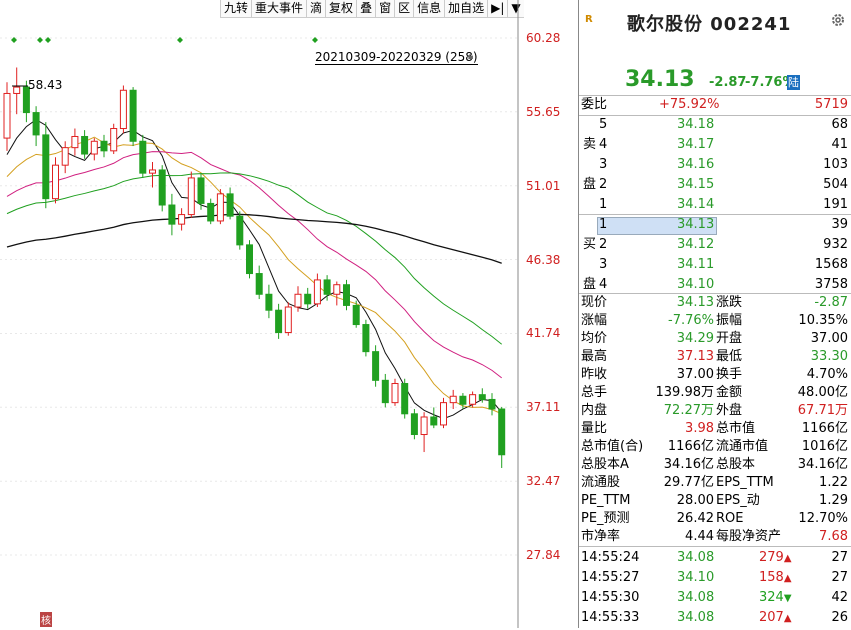  What do you see at coordinates (590, 284) in the screenshot?
I see `side-label: 盘` at bounding box center [590, 284].